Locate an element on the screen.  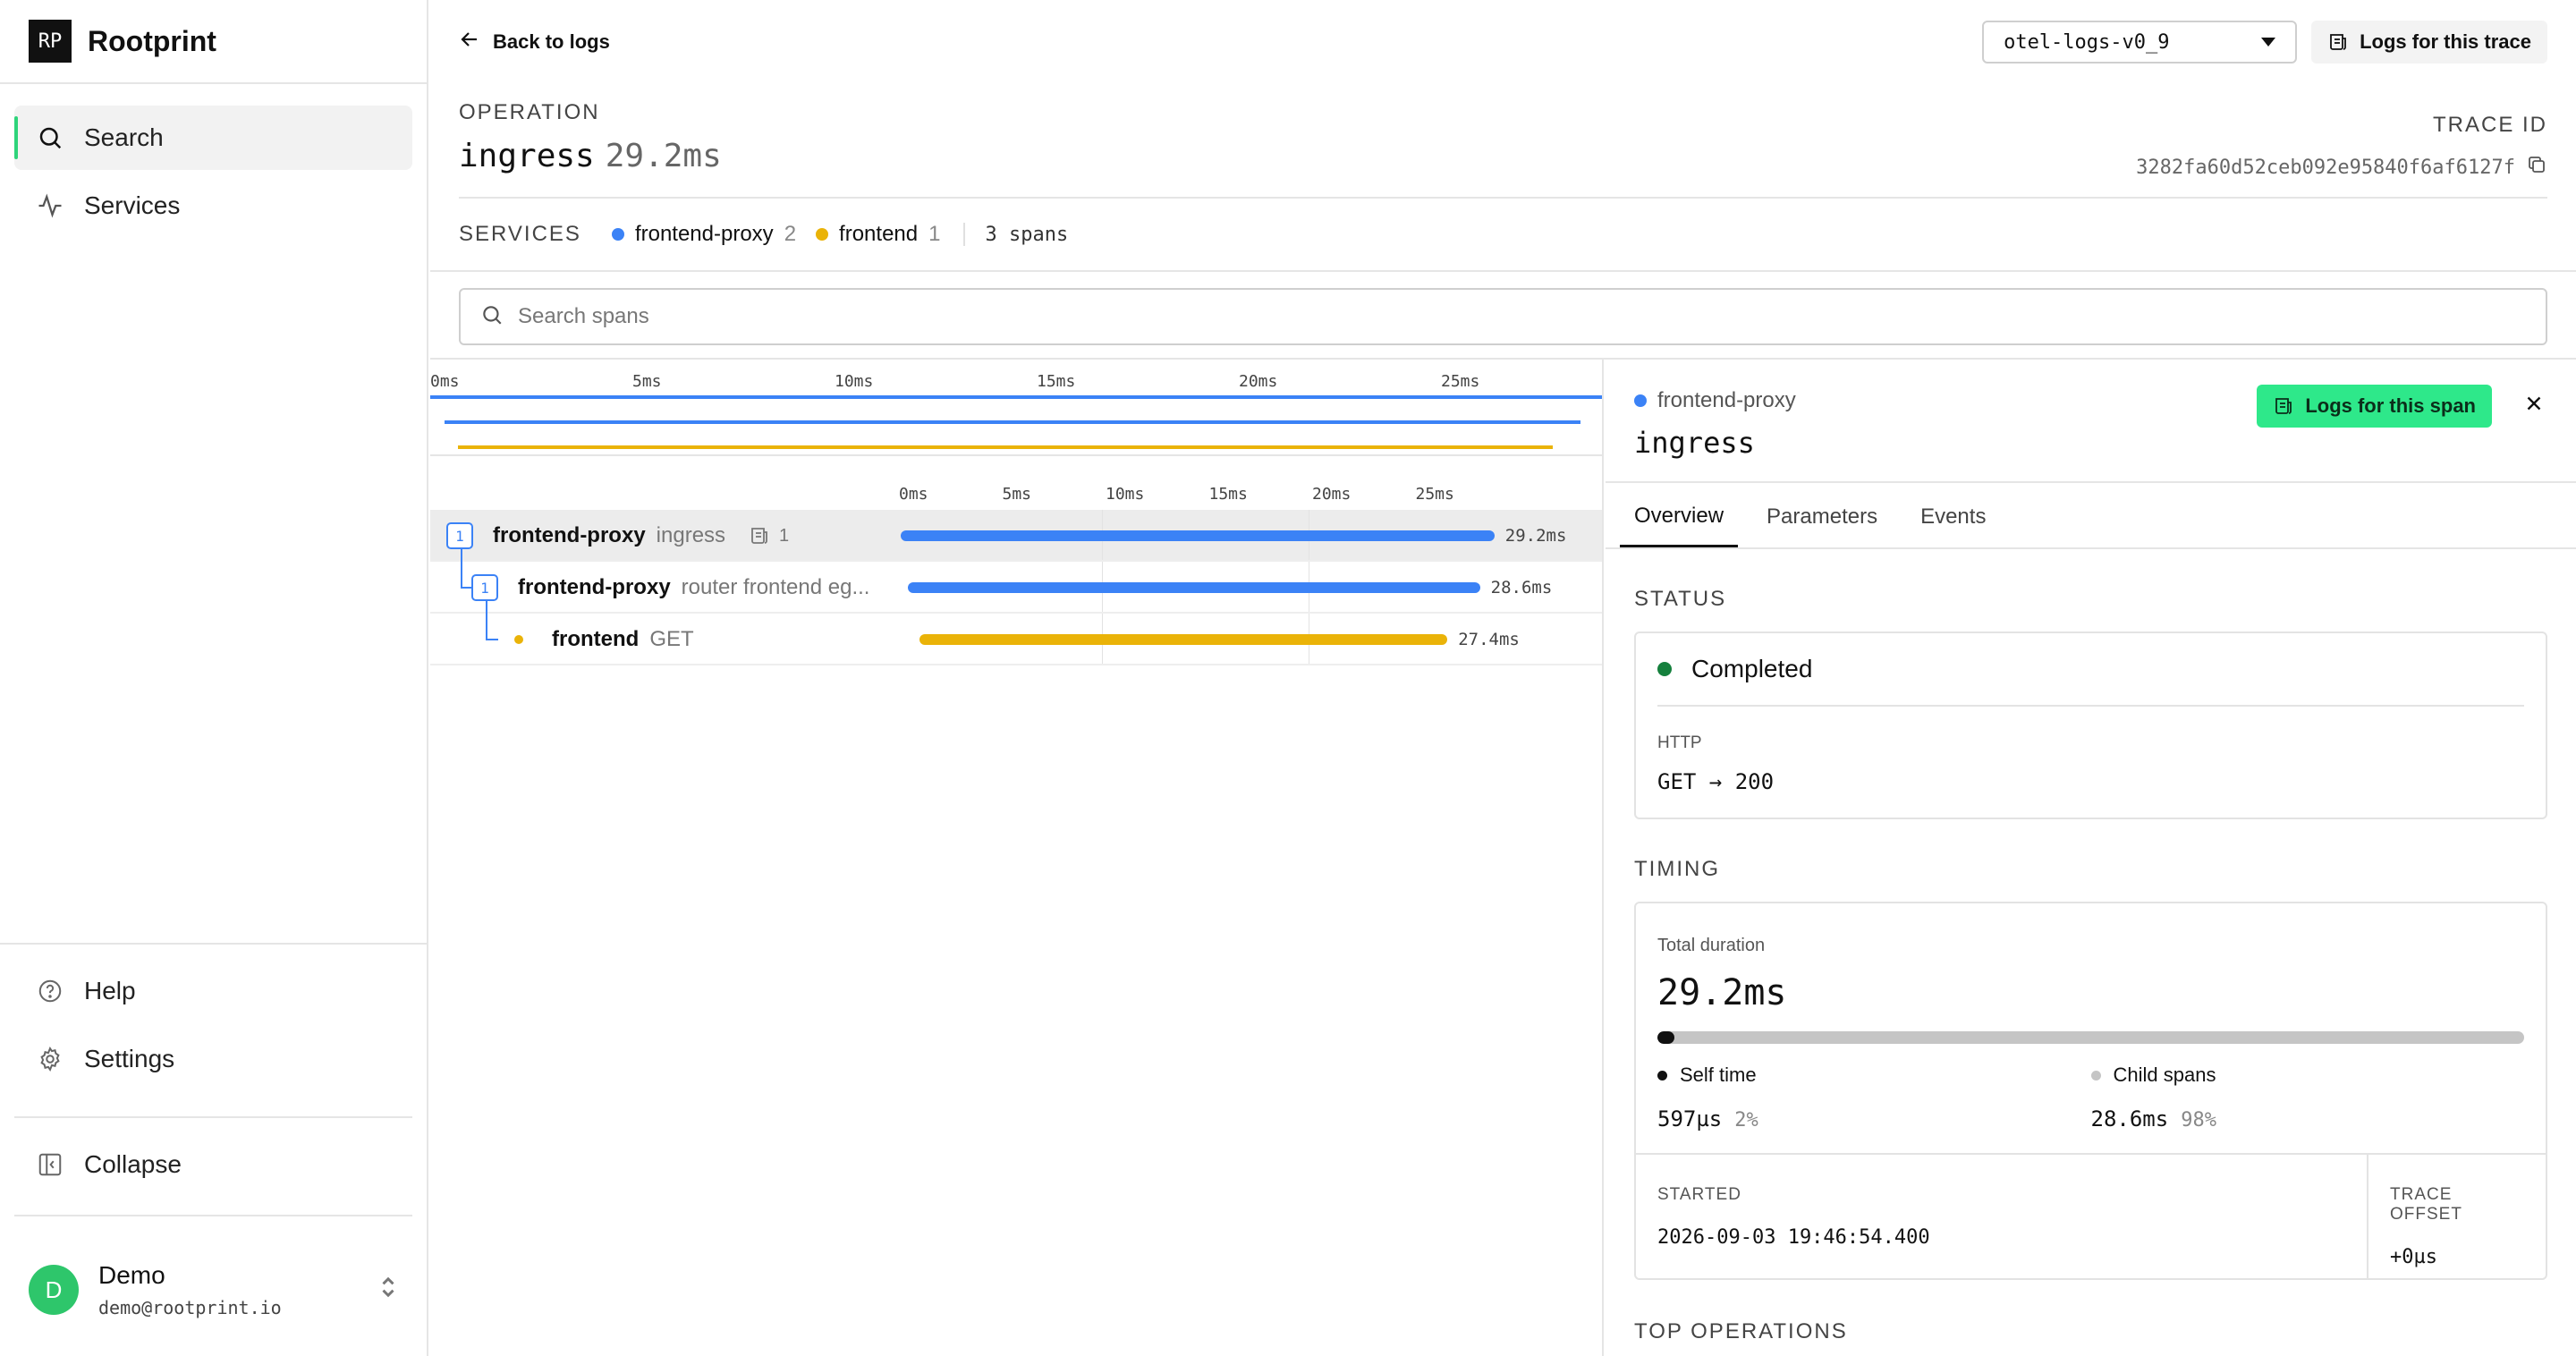
service-chip-frontend-proxy: frontend-proxy 2 is located at coordinates (704, 234).